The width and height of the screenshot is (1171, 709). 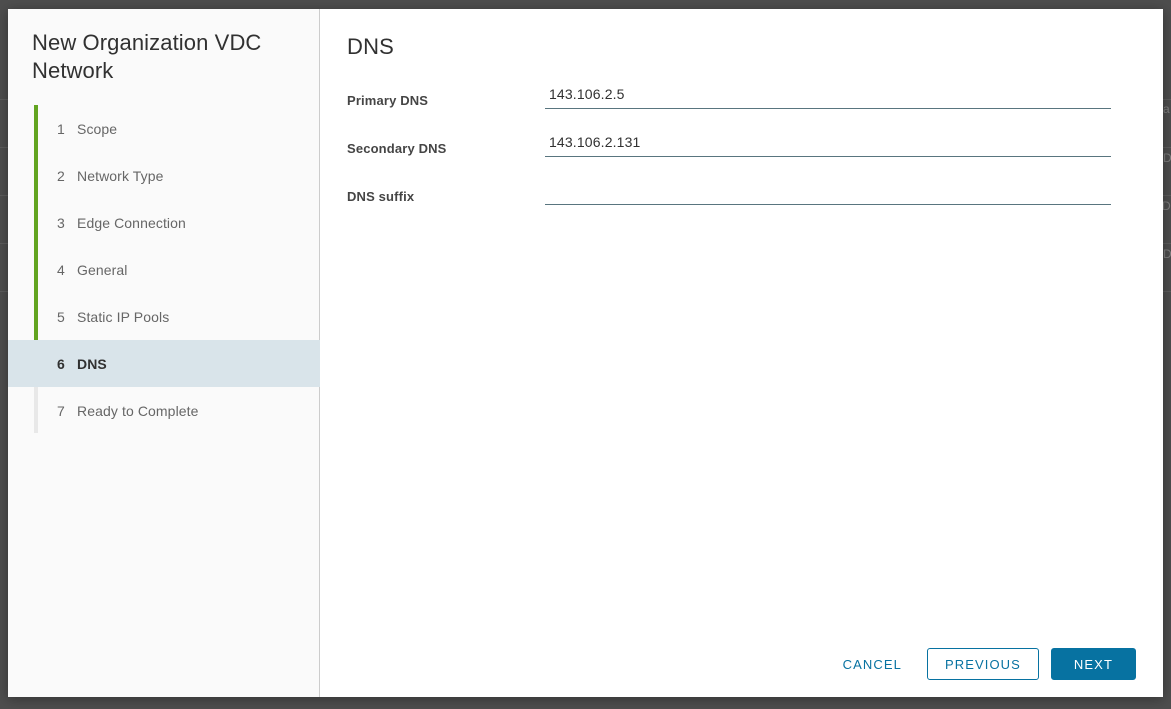 I want to click on dns-suffix-control, so click(x=828, y=187).